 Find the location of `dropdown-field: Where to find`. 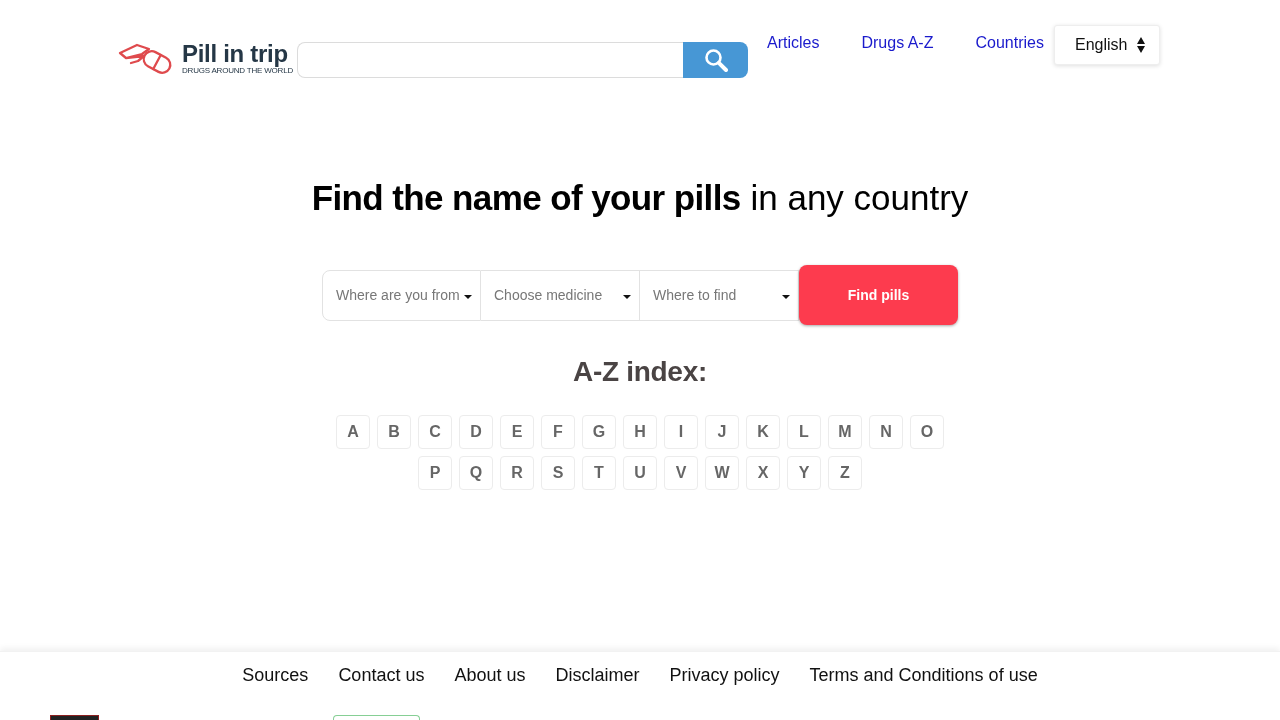

dropdown-field: Where to find is located at coordinates (719, 295).